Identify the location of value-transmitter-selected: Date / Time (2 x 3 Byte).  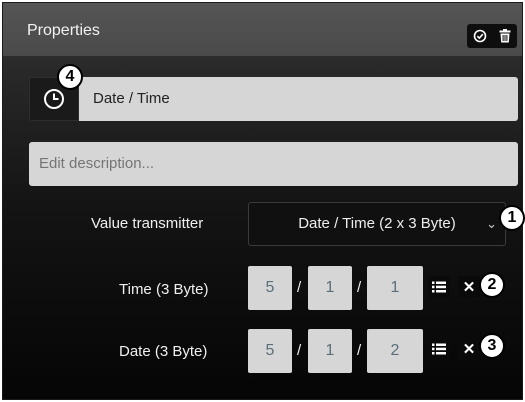
(377, 223).